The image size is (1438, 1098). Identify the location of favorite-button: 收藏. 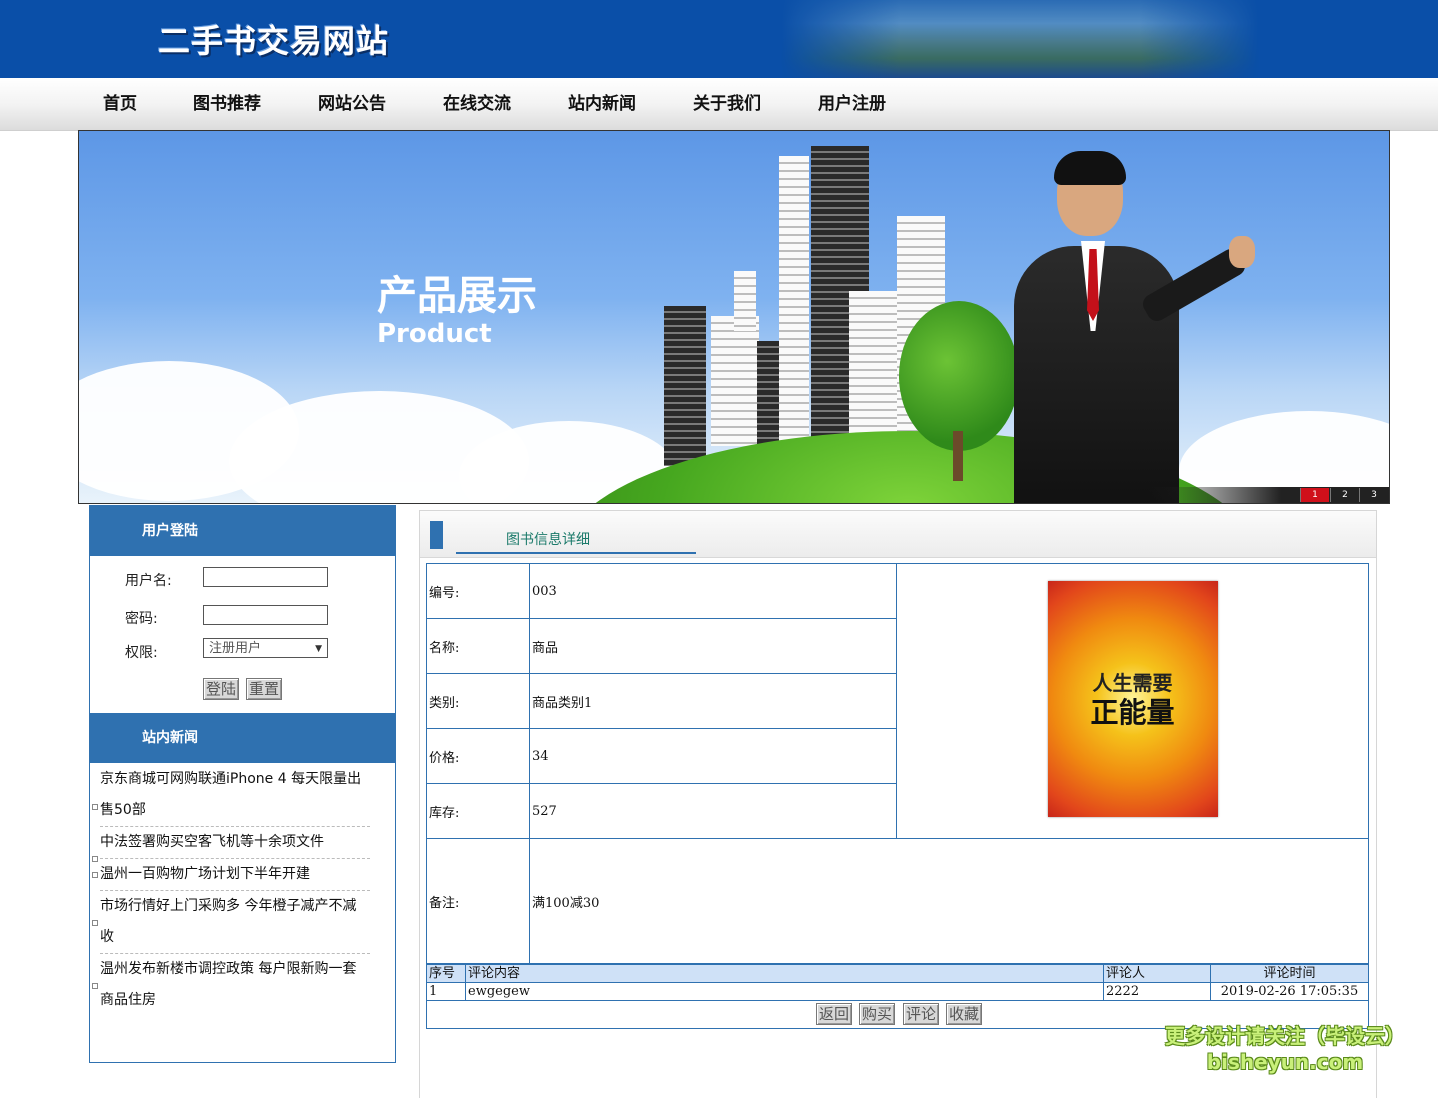
(964, 1014).